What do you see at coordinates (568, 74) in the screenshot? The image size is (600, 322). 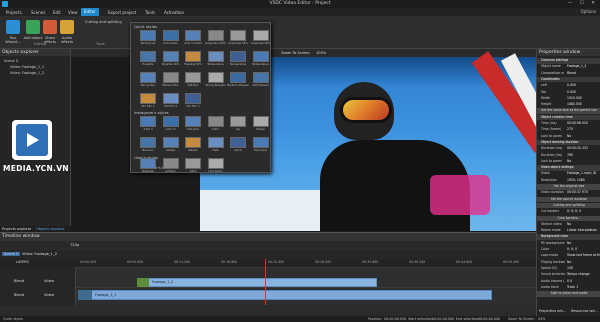 I see `property-row: Composition m Blend` at bounding box center [568, 74].